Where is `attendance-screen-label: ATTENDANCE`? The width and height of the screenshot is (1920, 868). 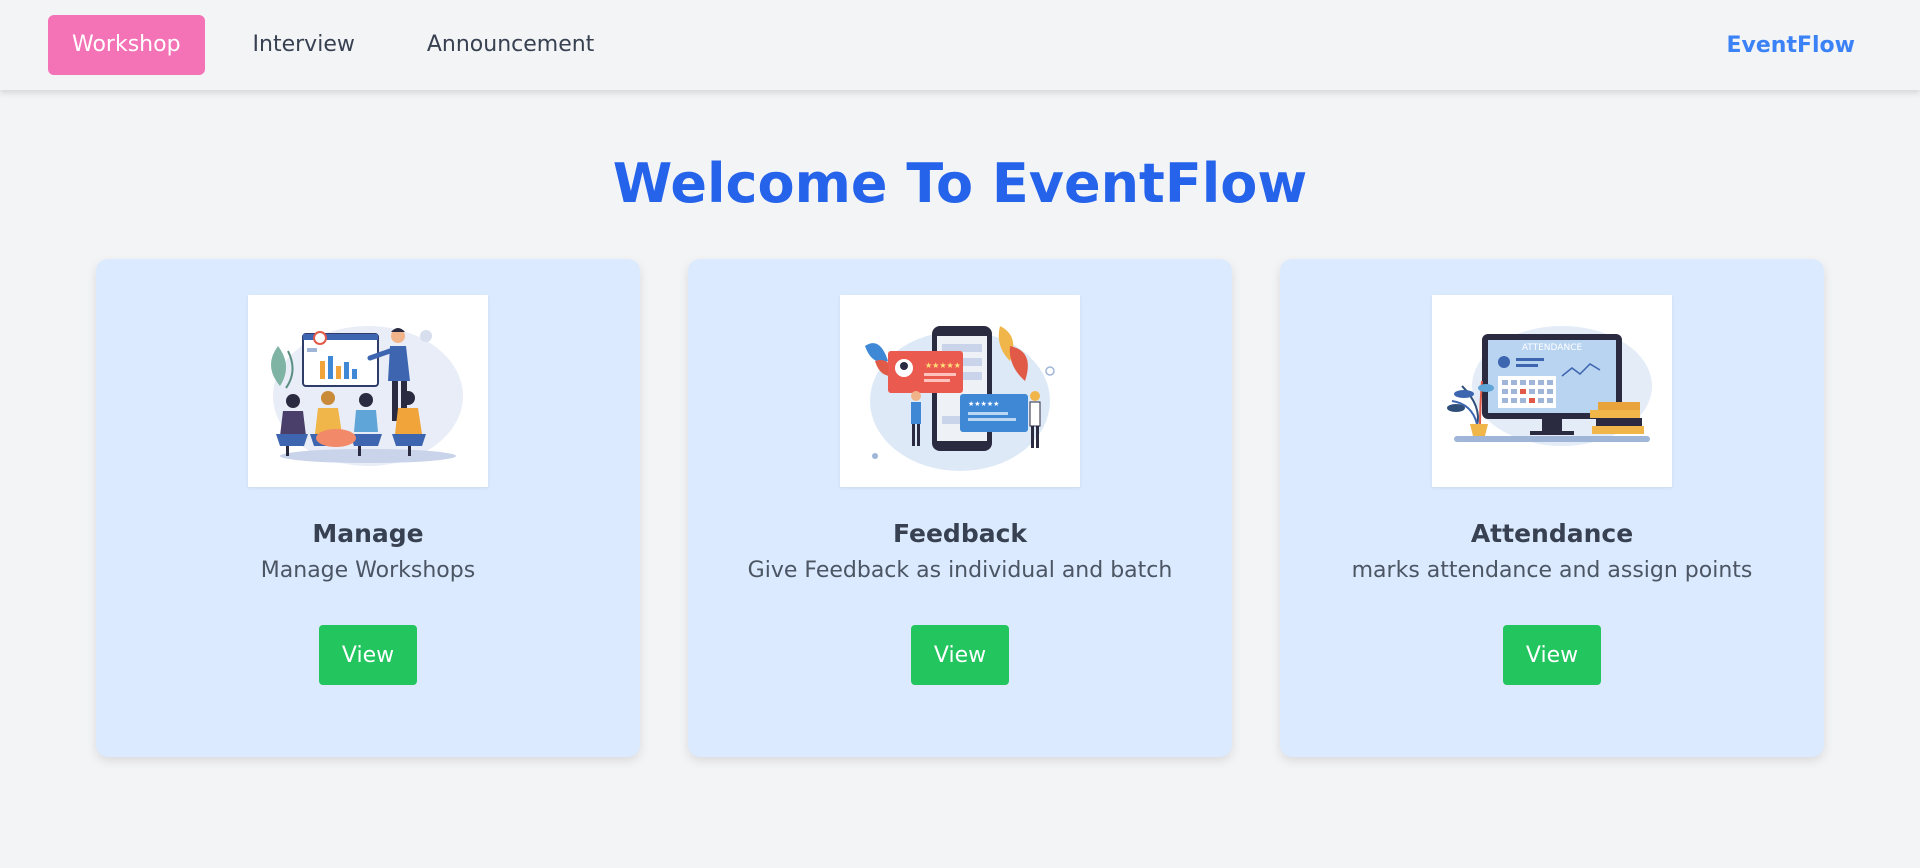 attendance-screen-label: ATTENDANCE is located at coordinates (1552, 348).